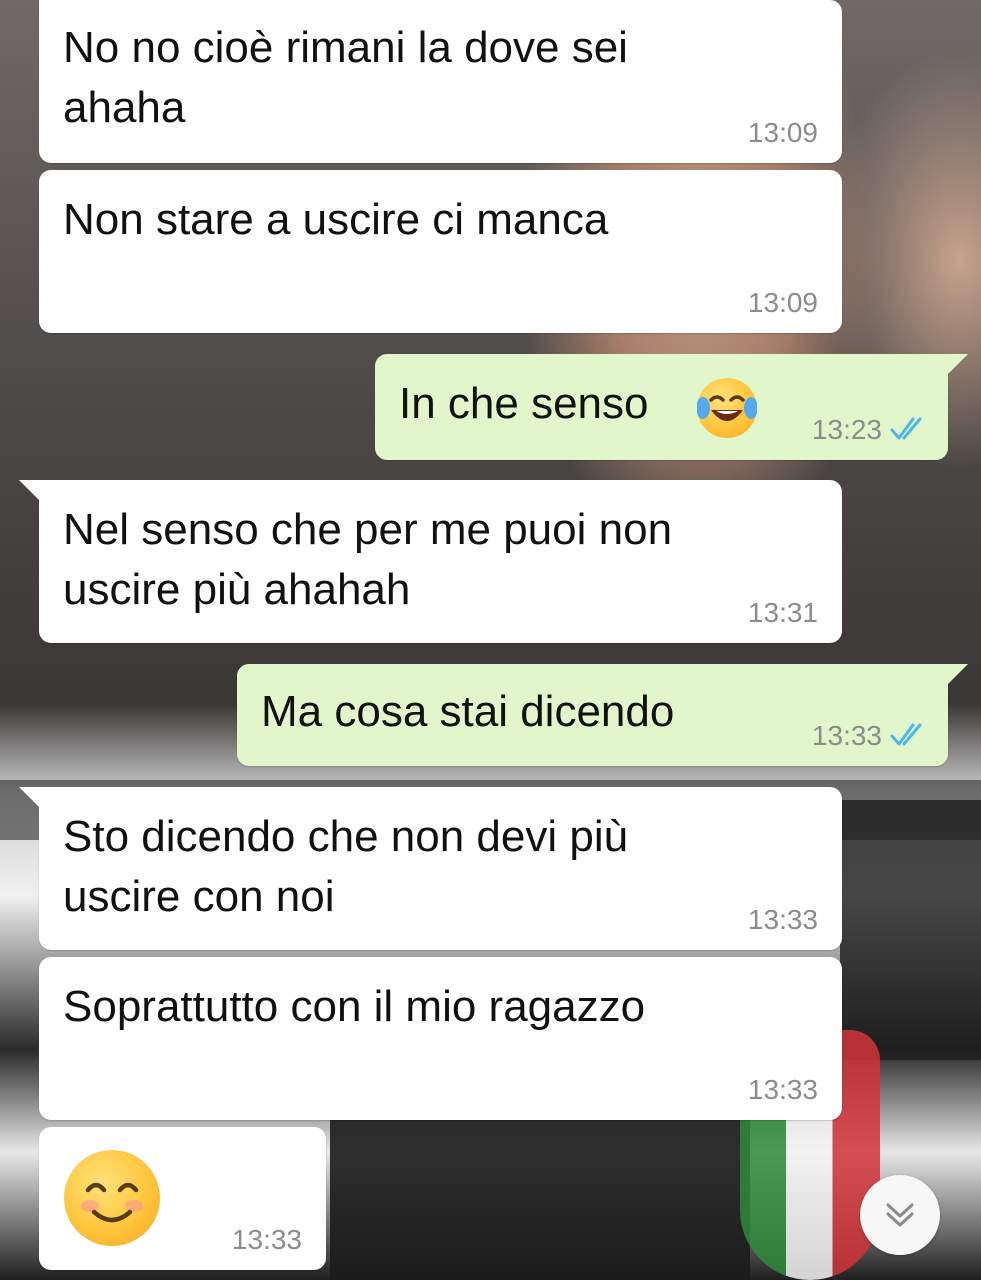 The width and height of the screenshot is (981, 1280). I want to click on message-bubble-incoming: Soprattutto con il mio ragazzo 13:33, so click(440, 1038).